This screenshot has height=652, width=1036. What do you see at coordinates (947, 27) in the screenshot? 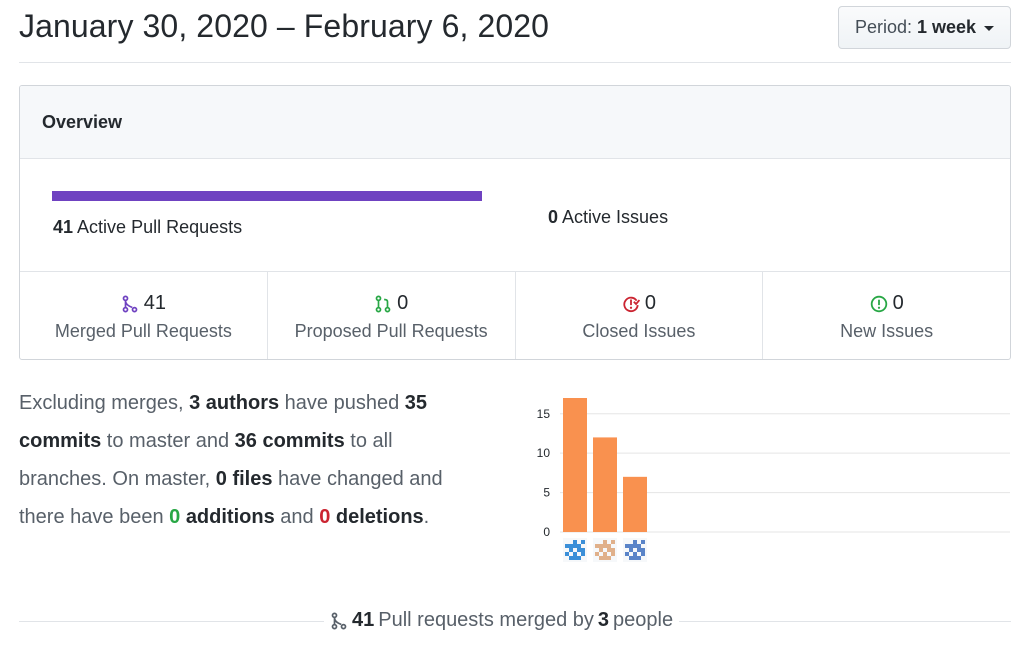
I see `period-value: 1 week` at bounding box center [947, 27].